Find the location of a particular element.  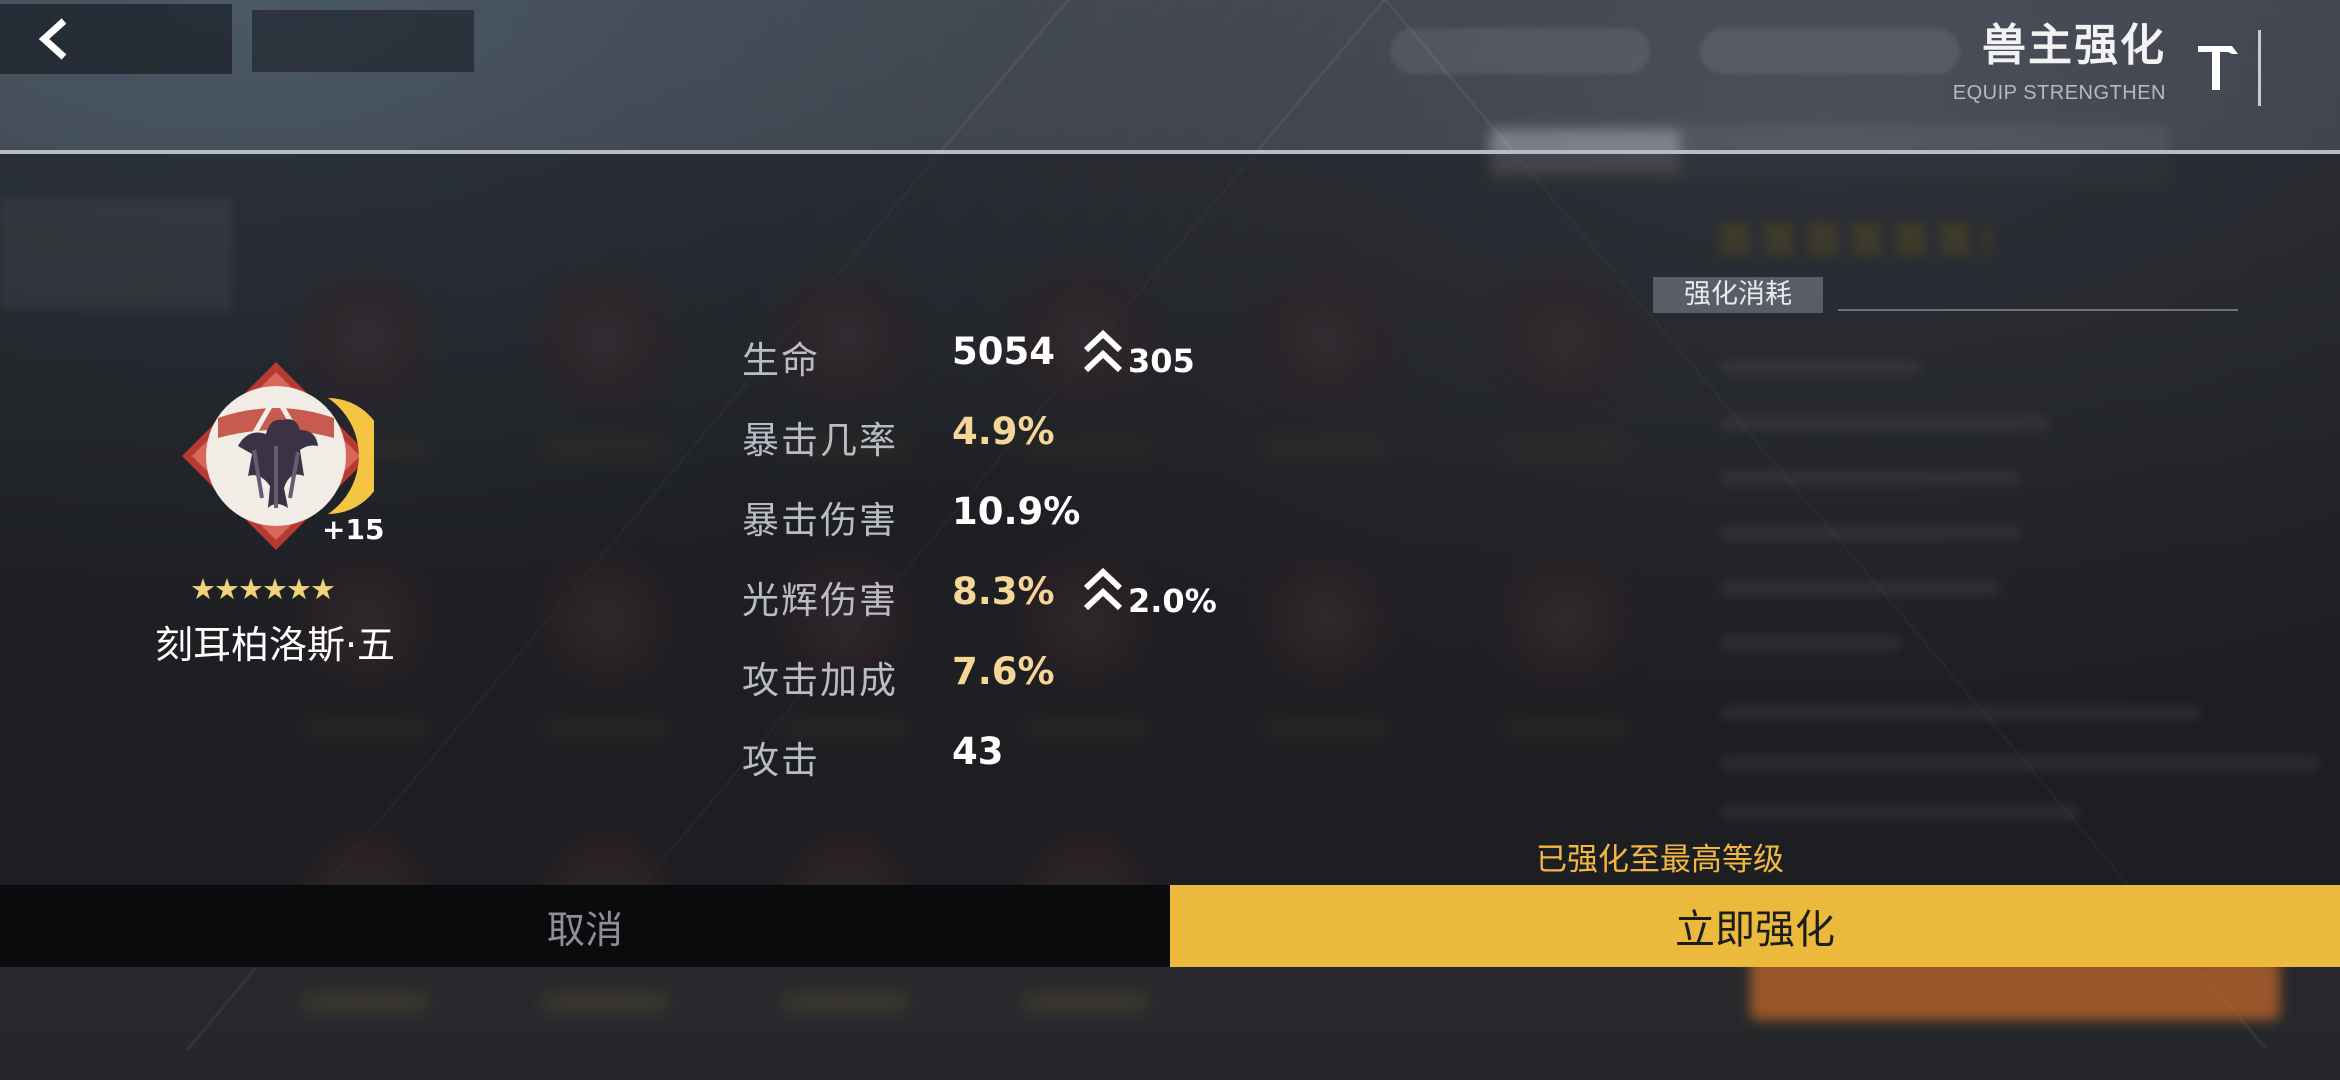

stat-value-radiance-damage: 8.3% is located at coordinates (1003, 591).